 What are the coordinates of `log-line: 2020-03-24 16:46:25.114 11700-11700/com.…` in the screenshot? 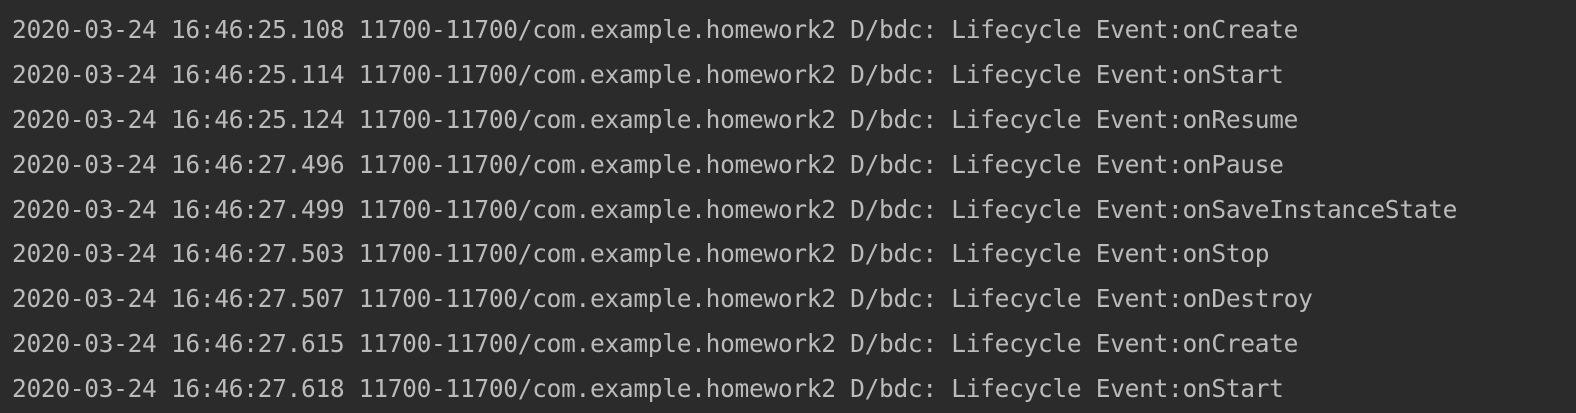 It's located at (794, 75).